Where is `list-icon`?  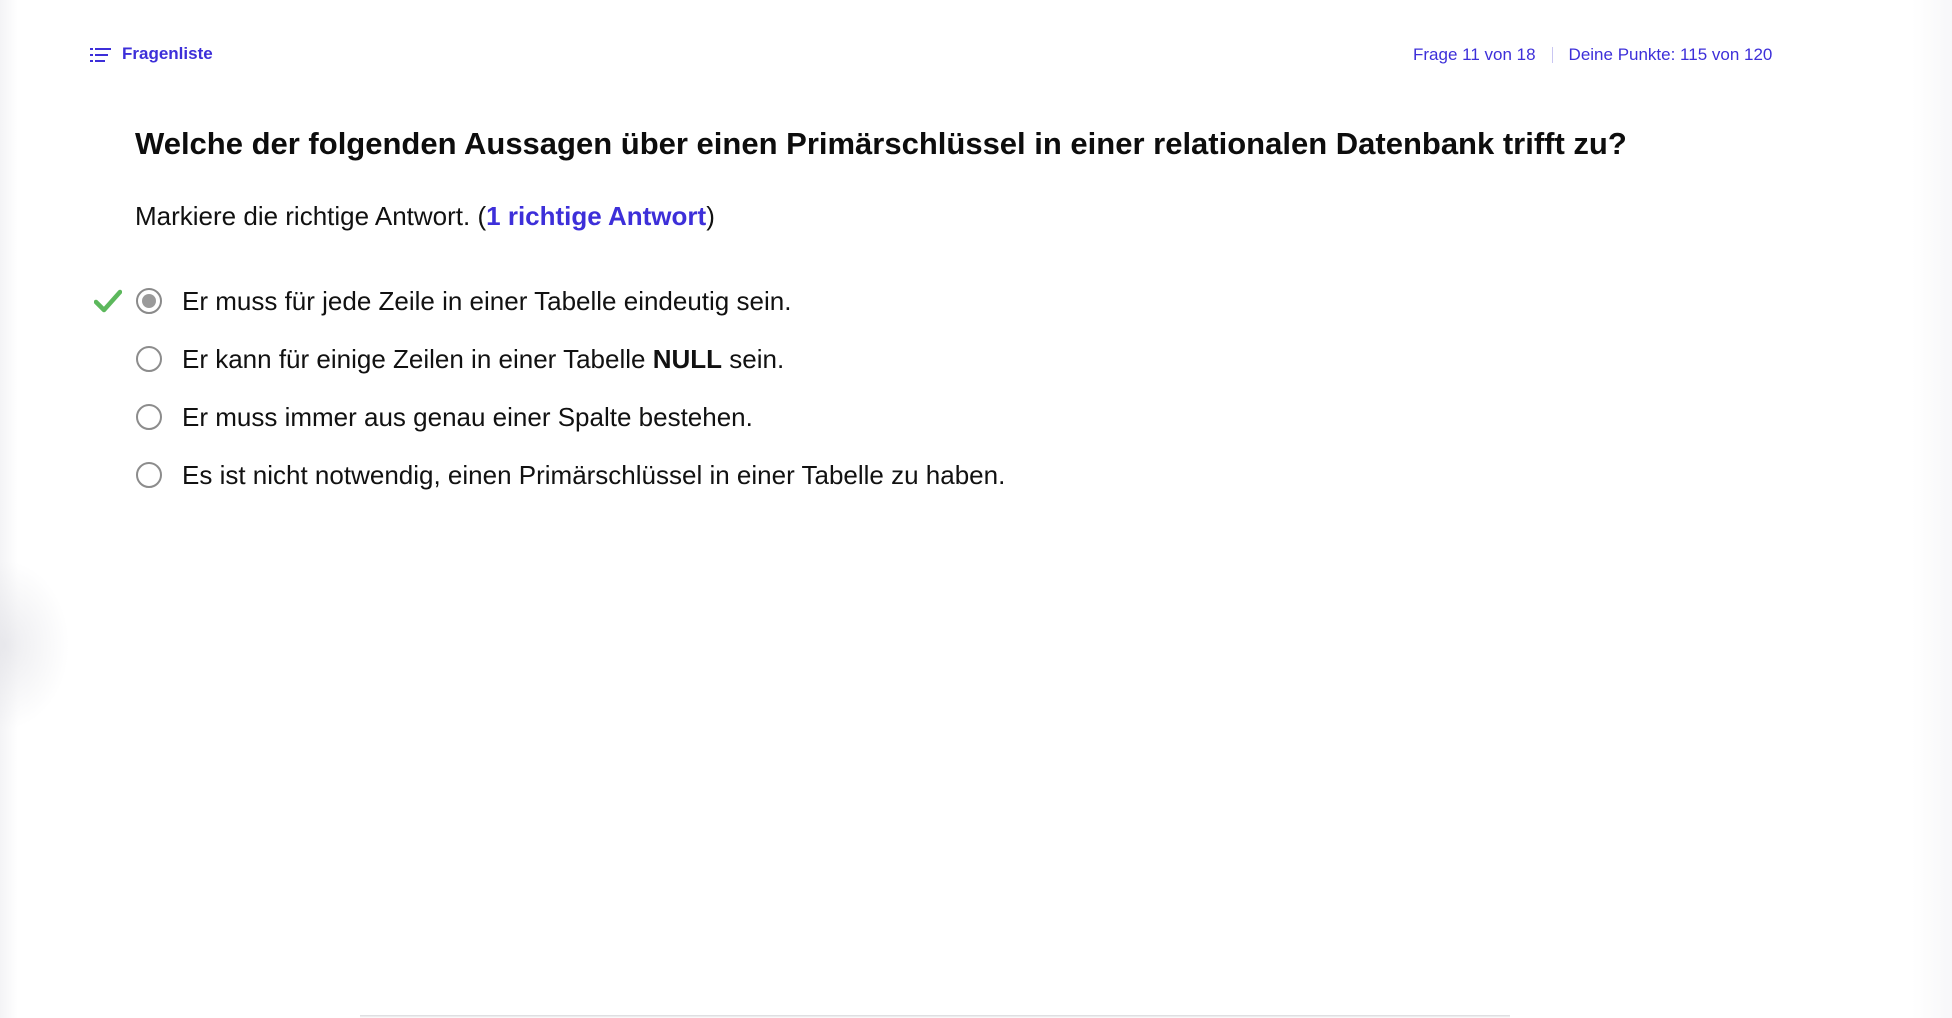
list-icon is located at coordinates (101, 54).